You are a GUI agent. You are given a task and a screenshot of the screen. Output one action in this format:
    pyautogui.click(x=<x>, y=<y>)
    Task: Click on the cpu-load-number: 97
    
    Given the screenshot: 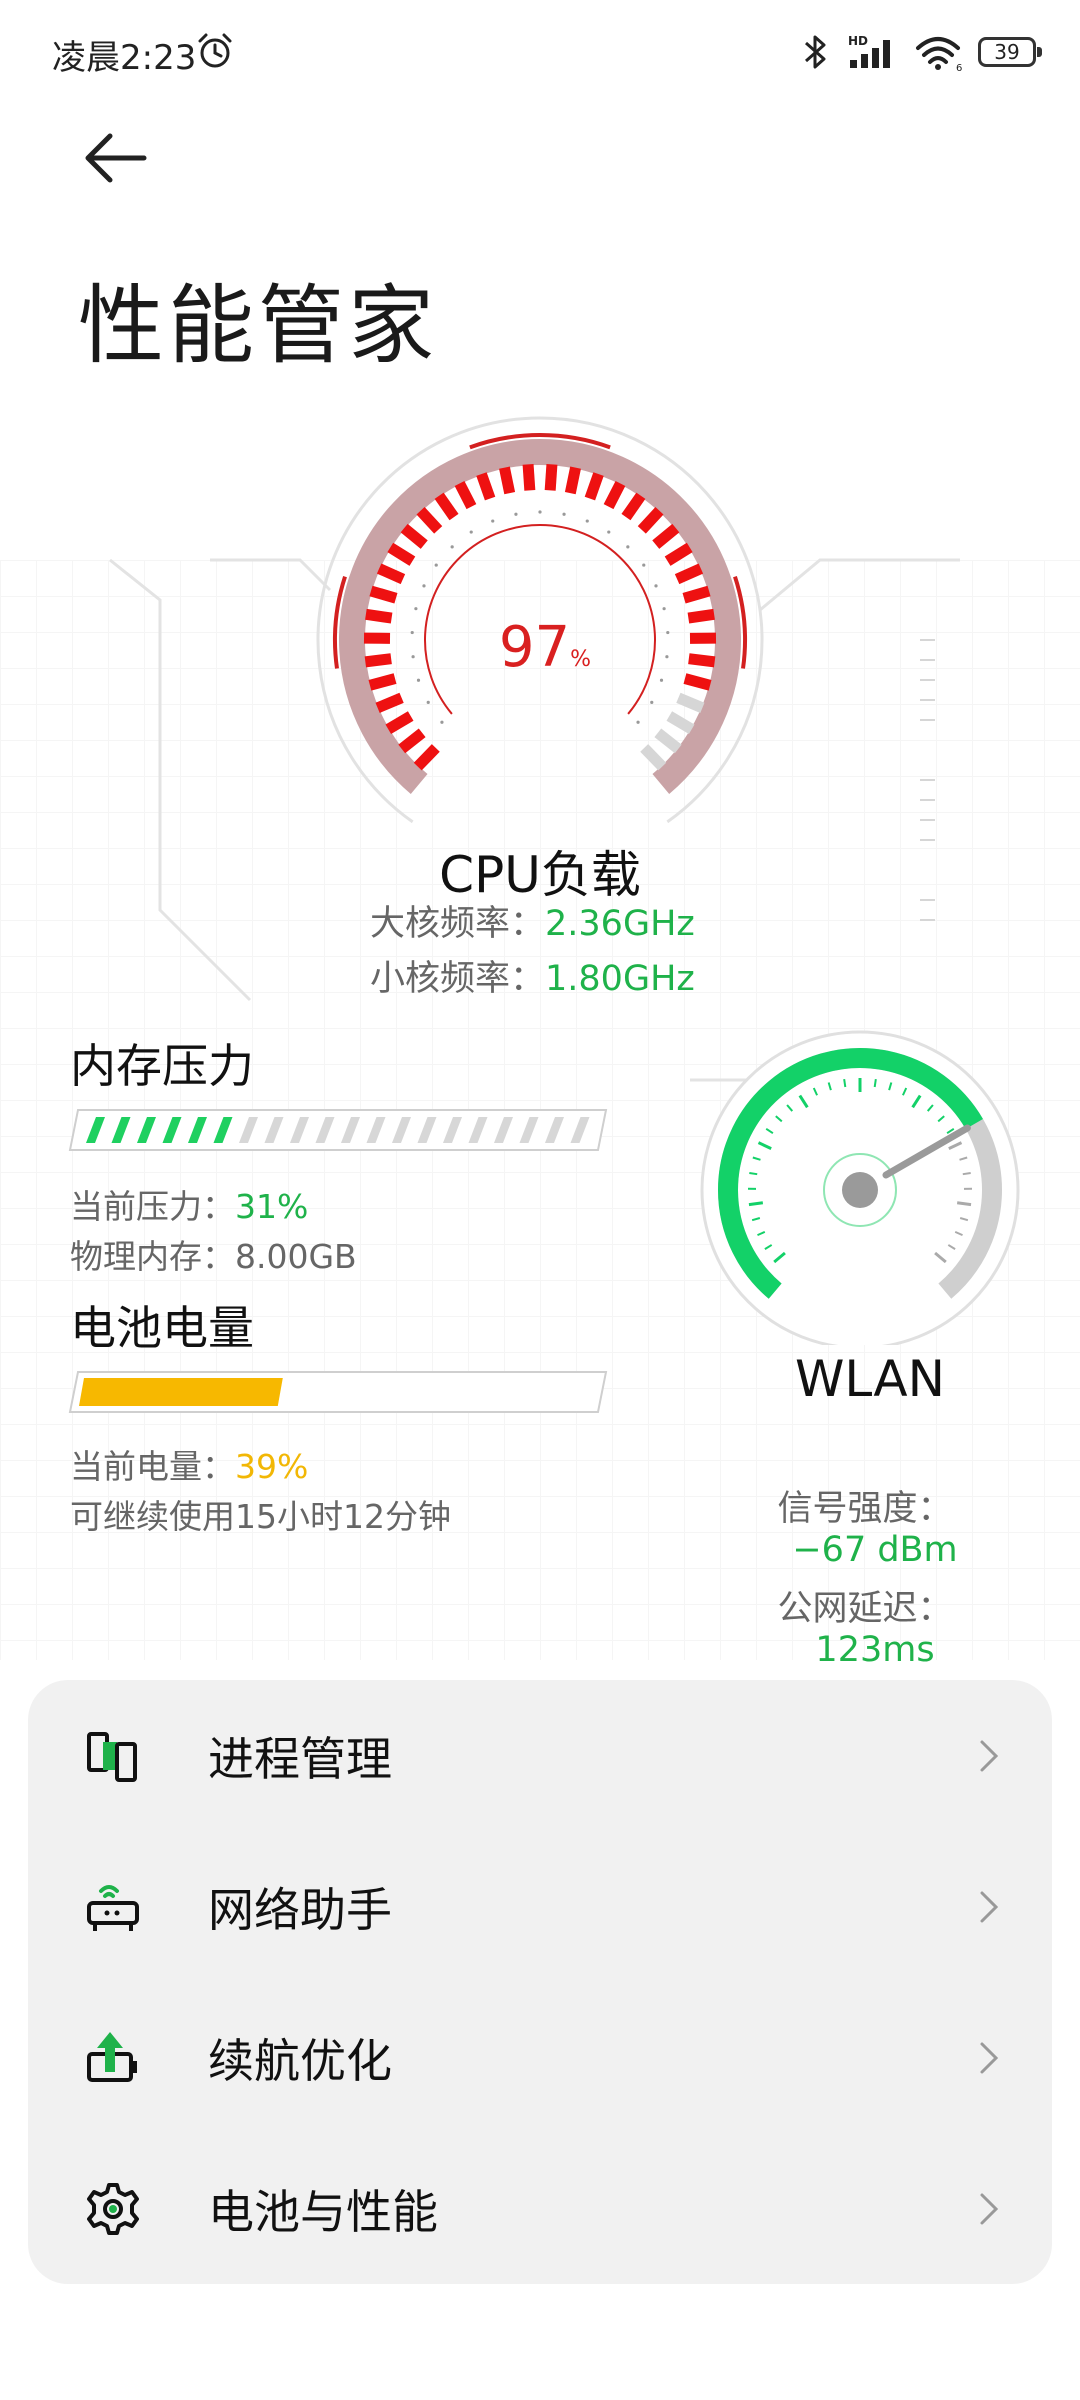 What is the action you would take?
    pyautogui.click(x=534, y=647)
    